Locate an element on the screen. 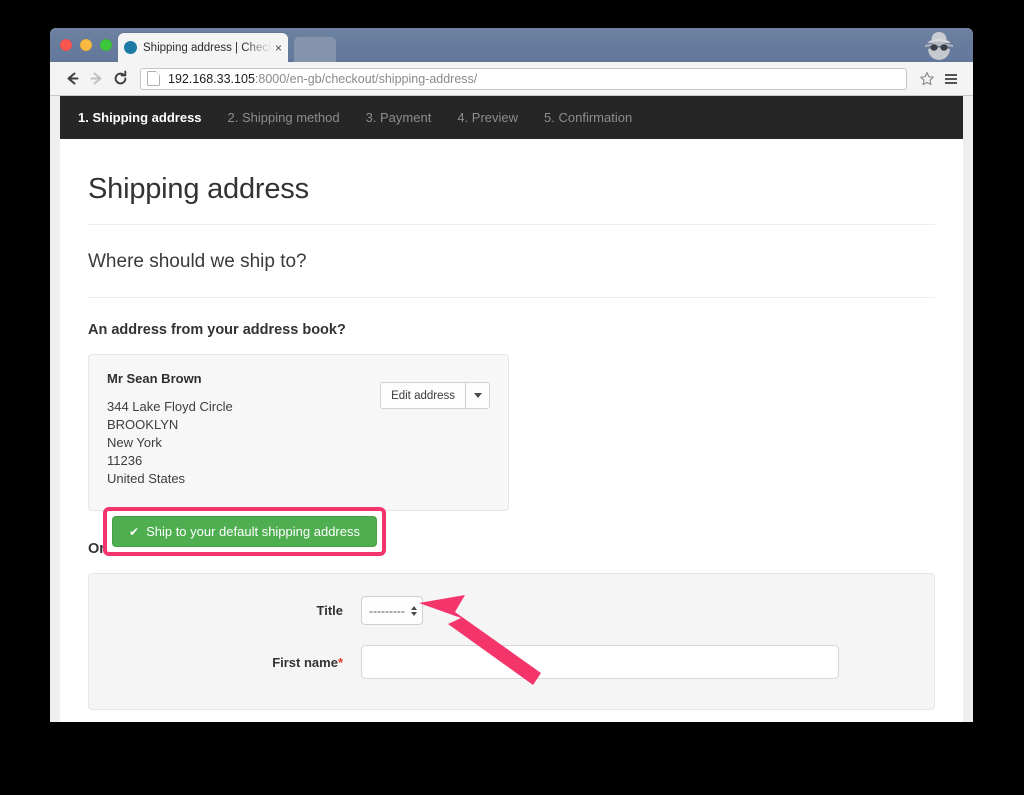 The image size is (1024, 795). new-tab-button is located at coordinates (315, 49).